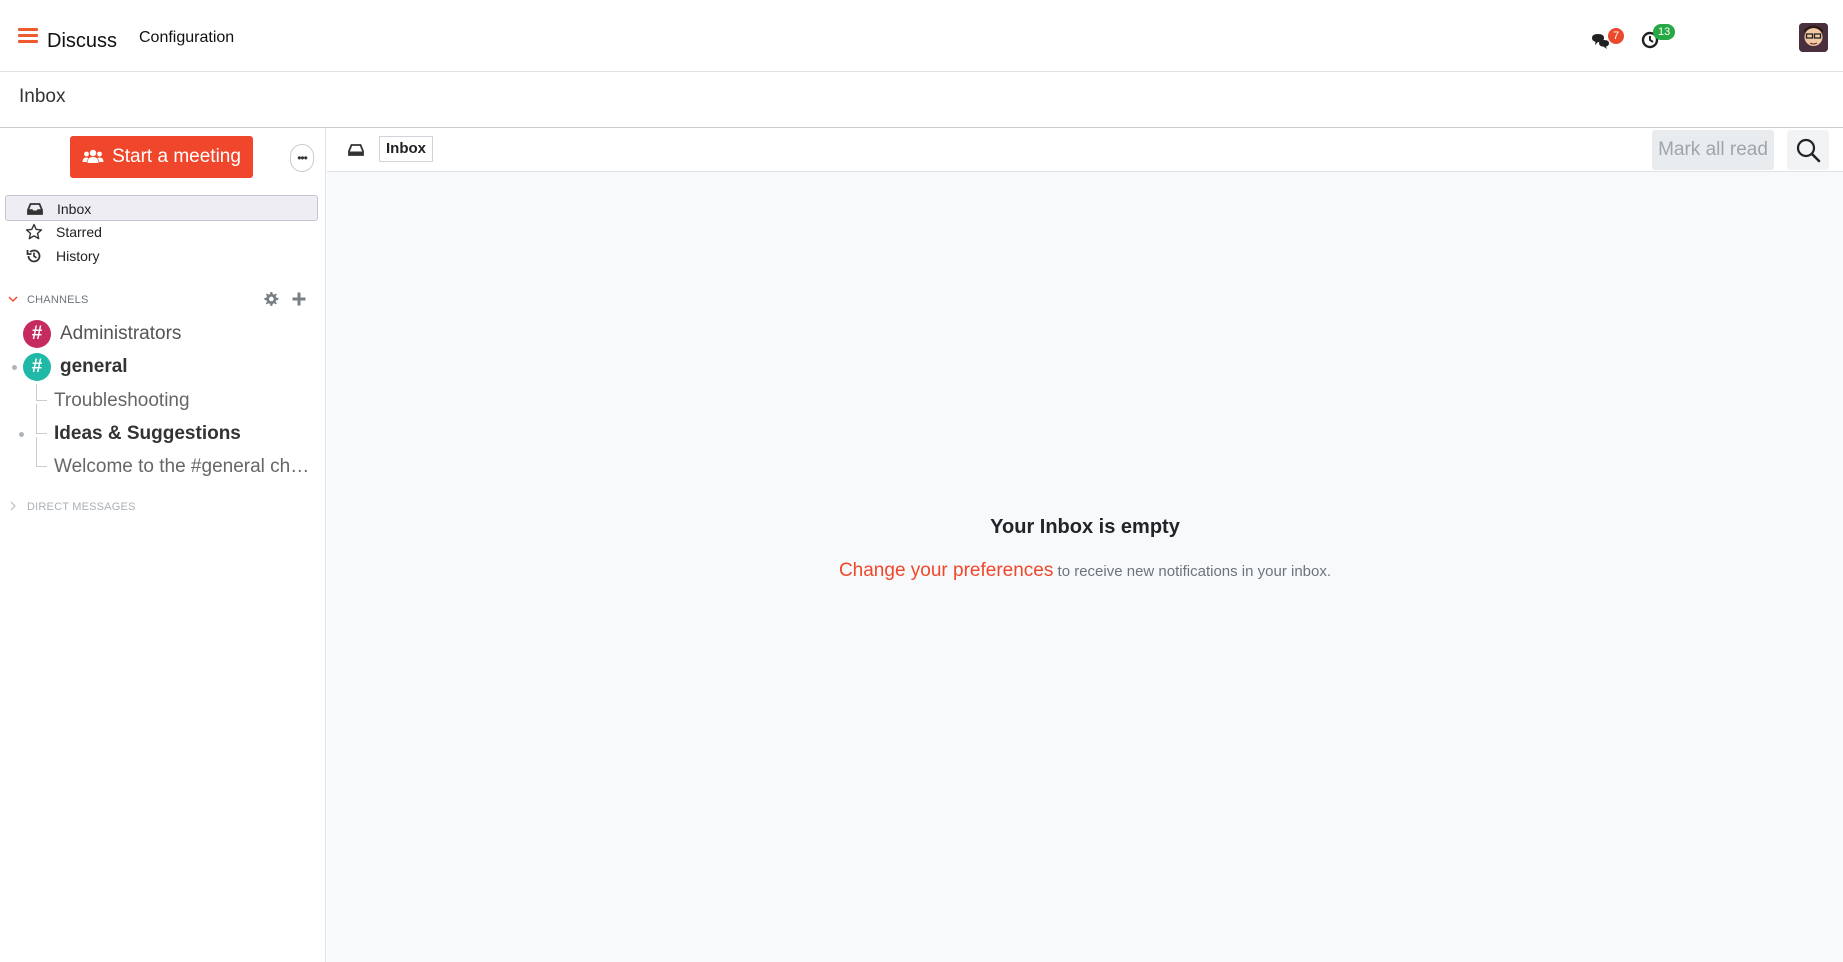 The image size is (1843, 962). I want to click on channels-header-label: CHANNELS, so click(58, 300).